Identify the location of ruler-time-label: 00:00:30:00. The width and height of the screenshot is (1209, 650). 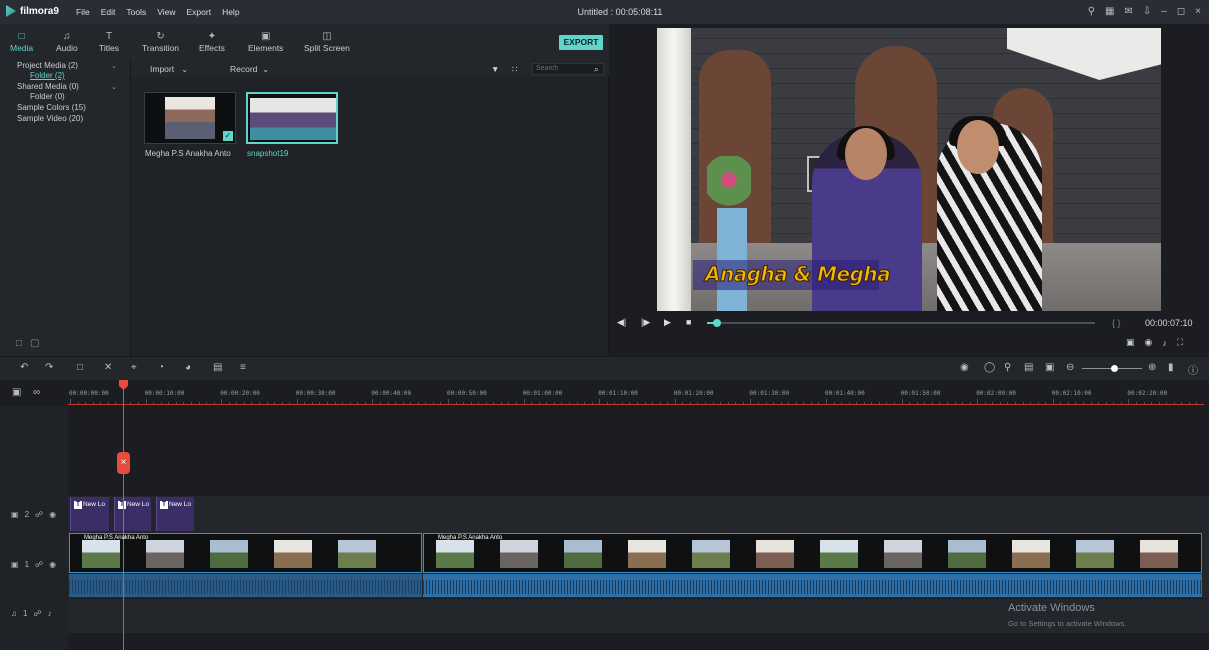
(315, 393).